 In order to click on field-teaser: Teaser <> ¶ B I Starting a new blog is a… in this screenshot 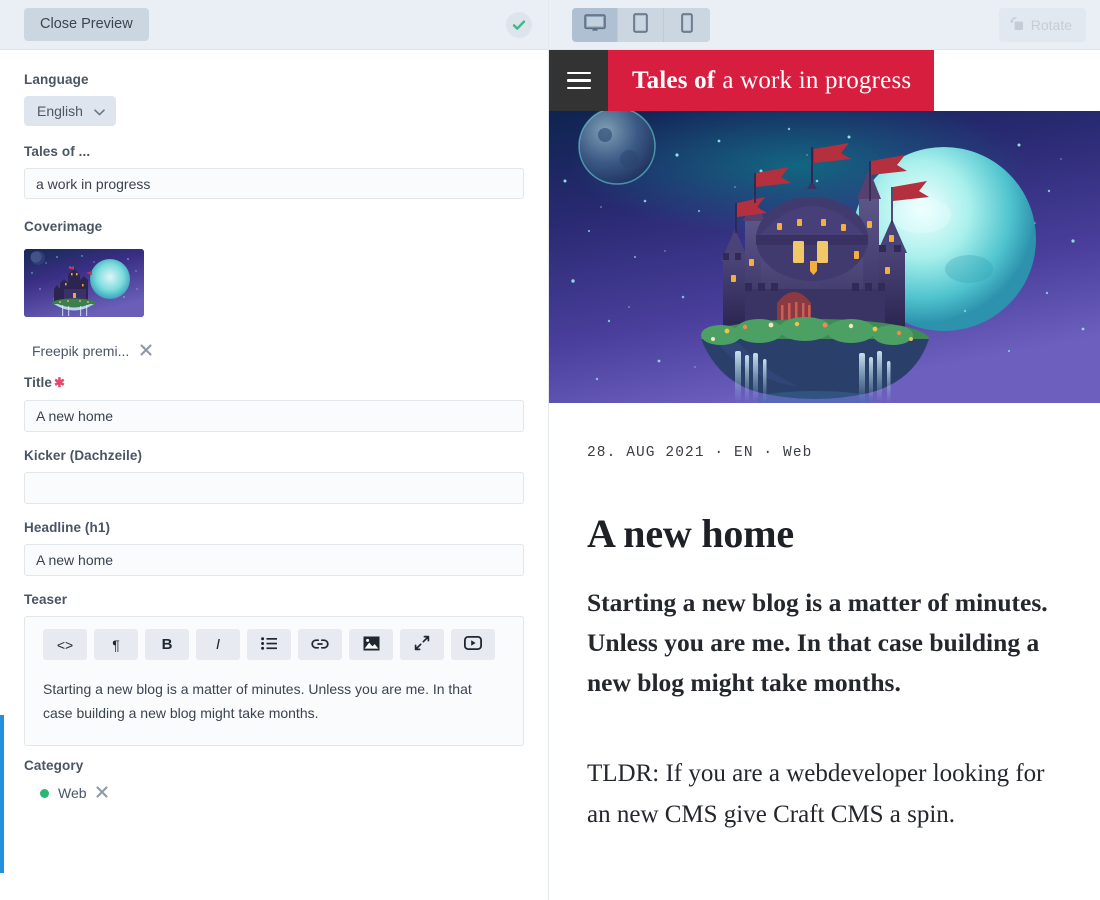, I will do `click(274, 669)`.